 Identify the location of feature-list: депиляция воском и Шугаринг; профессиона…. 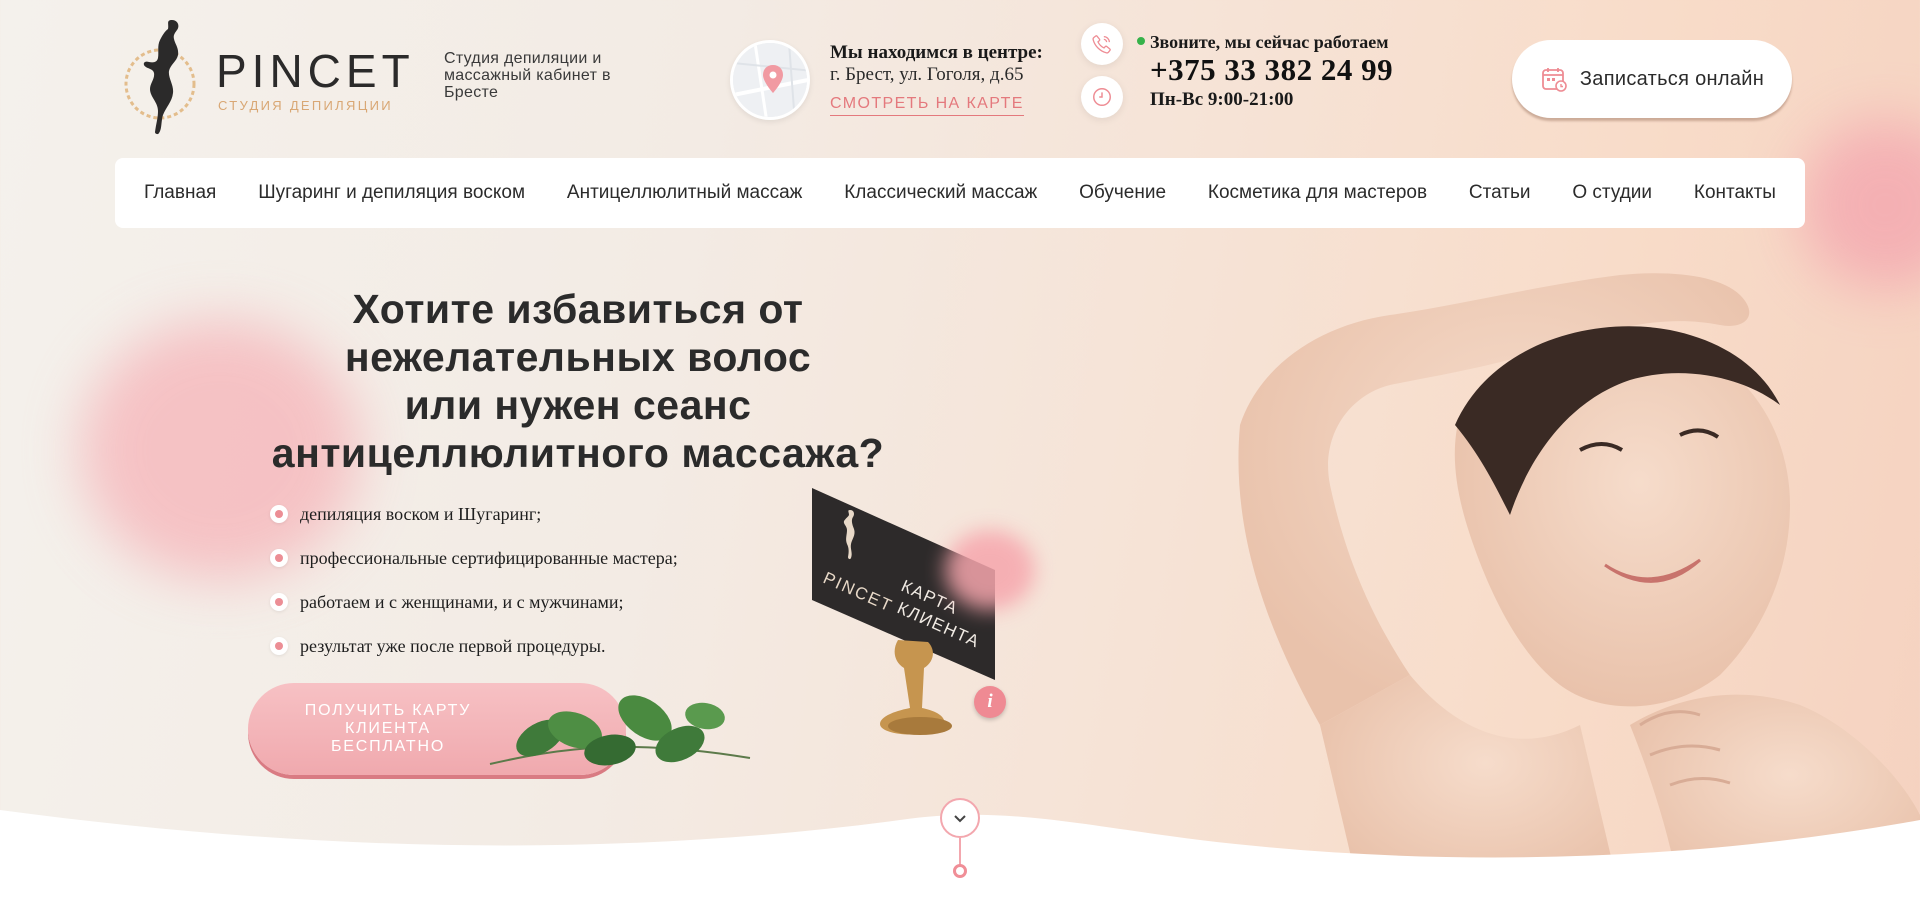
(474, 580).